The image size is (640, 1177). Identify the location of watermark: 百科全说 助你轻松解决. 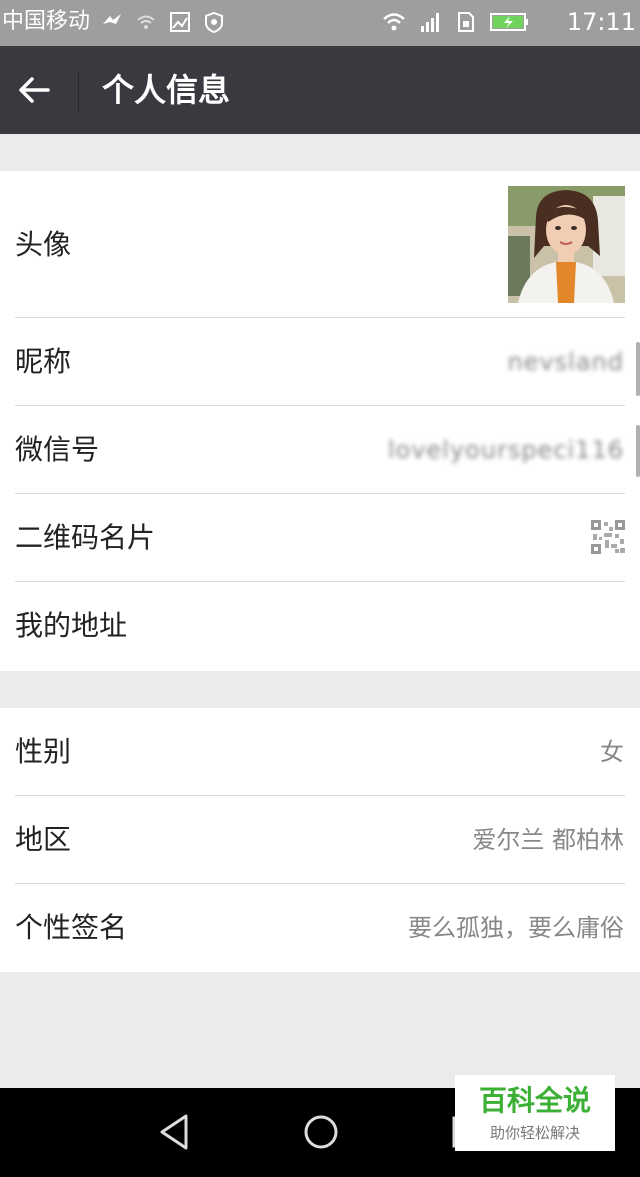
(535, 1113).